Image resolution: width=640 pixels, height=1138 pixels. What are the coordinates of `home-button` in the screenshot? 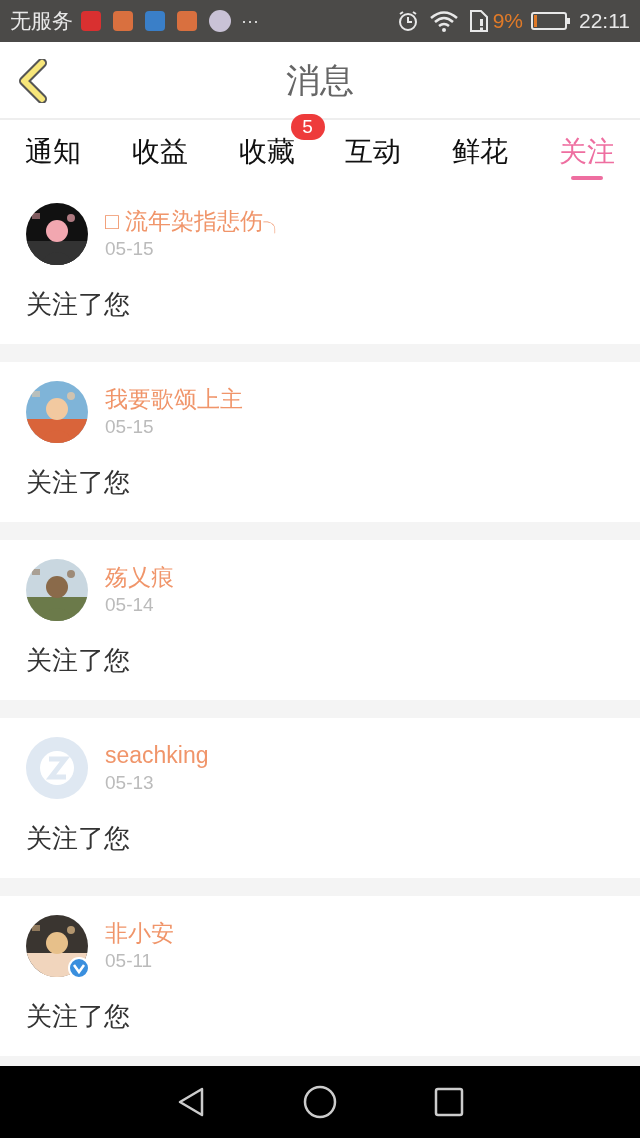 It's located at (320, 1102).